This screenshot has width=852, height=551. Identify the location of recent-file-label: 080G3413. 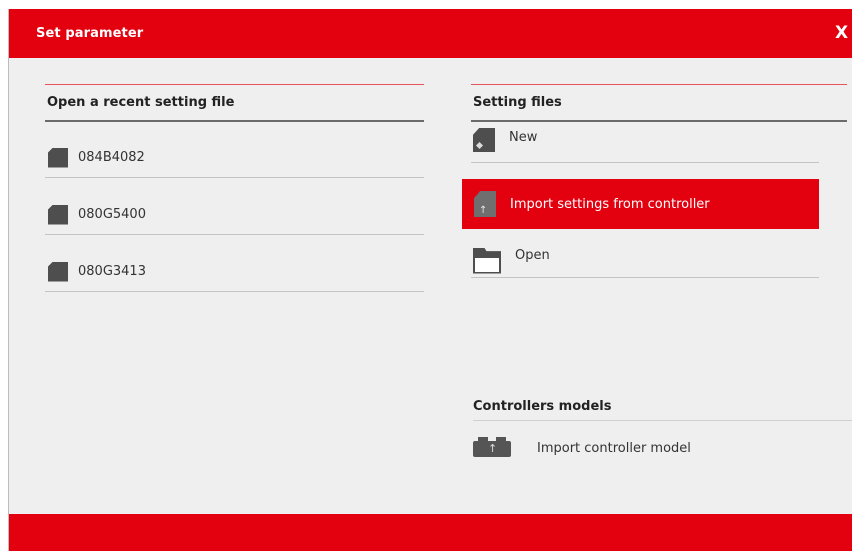
(112, 271).